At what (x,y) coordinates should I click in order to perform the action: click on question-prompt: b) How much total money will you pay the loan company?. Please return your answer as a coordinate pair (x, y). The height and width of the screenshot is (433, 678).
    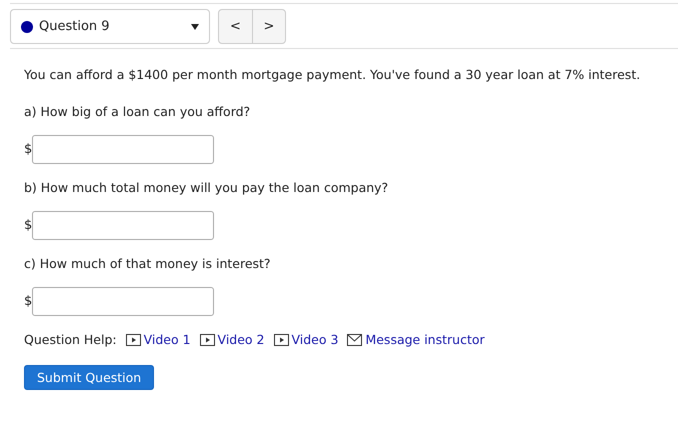
    Looking at the image, I should click on (207, 187).